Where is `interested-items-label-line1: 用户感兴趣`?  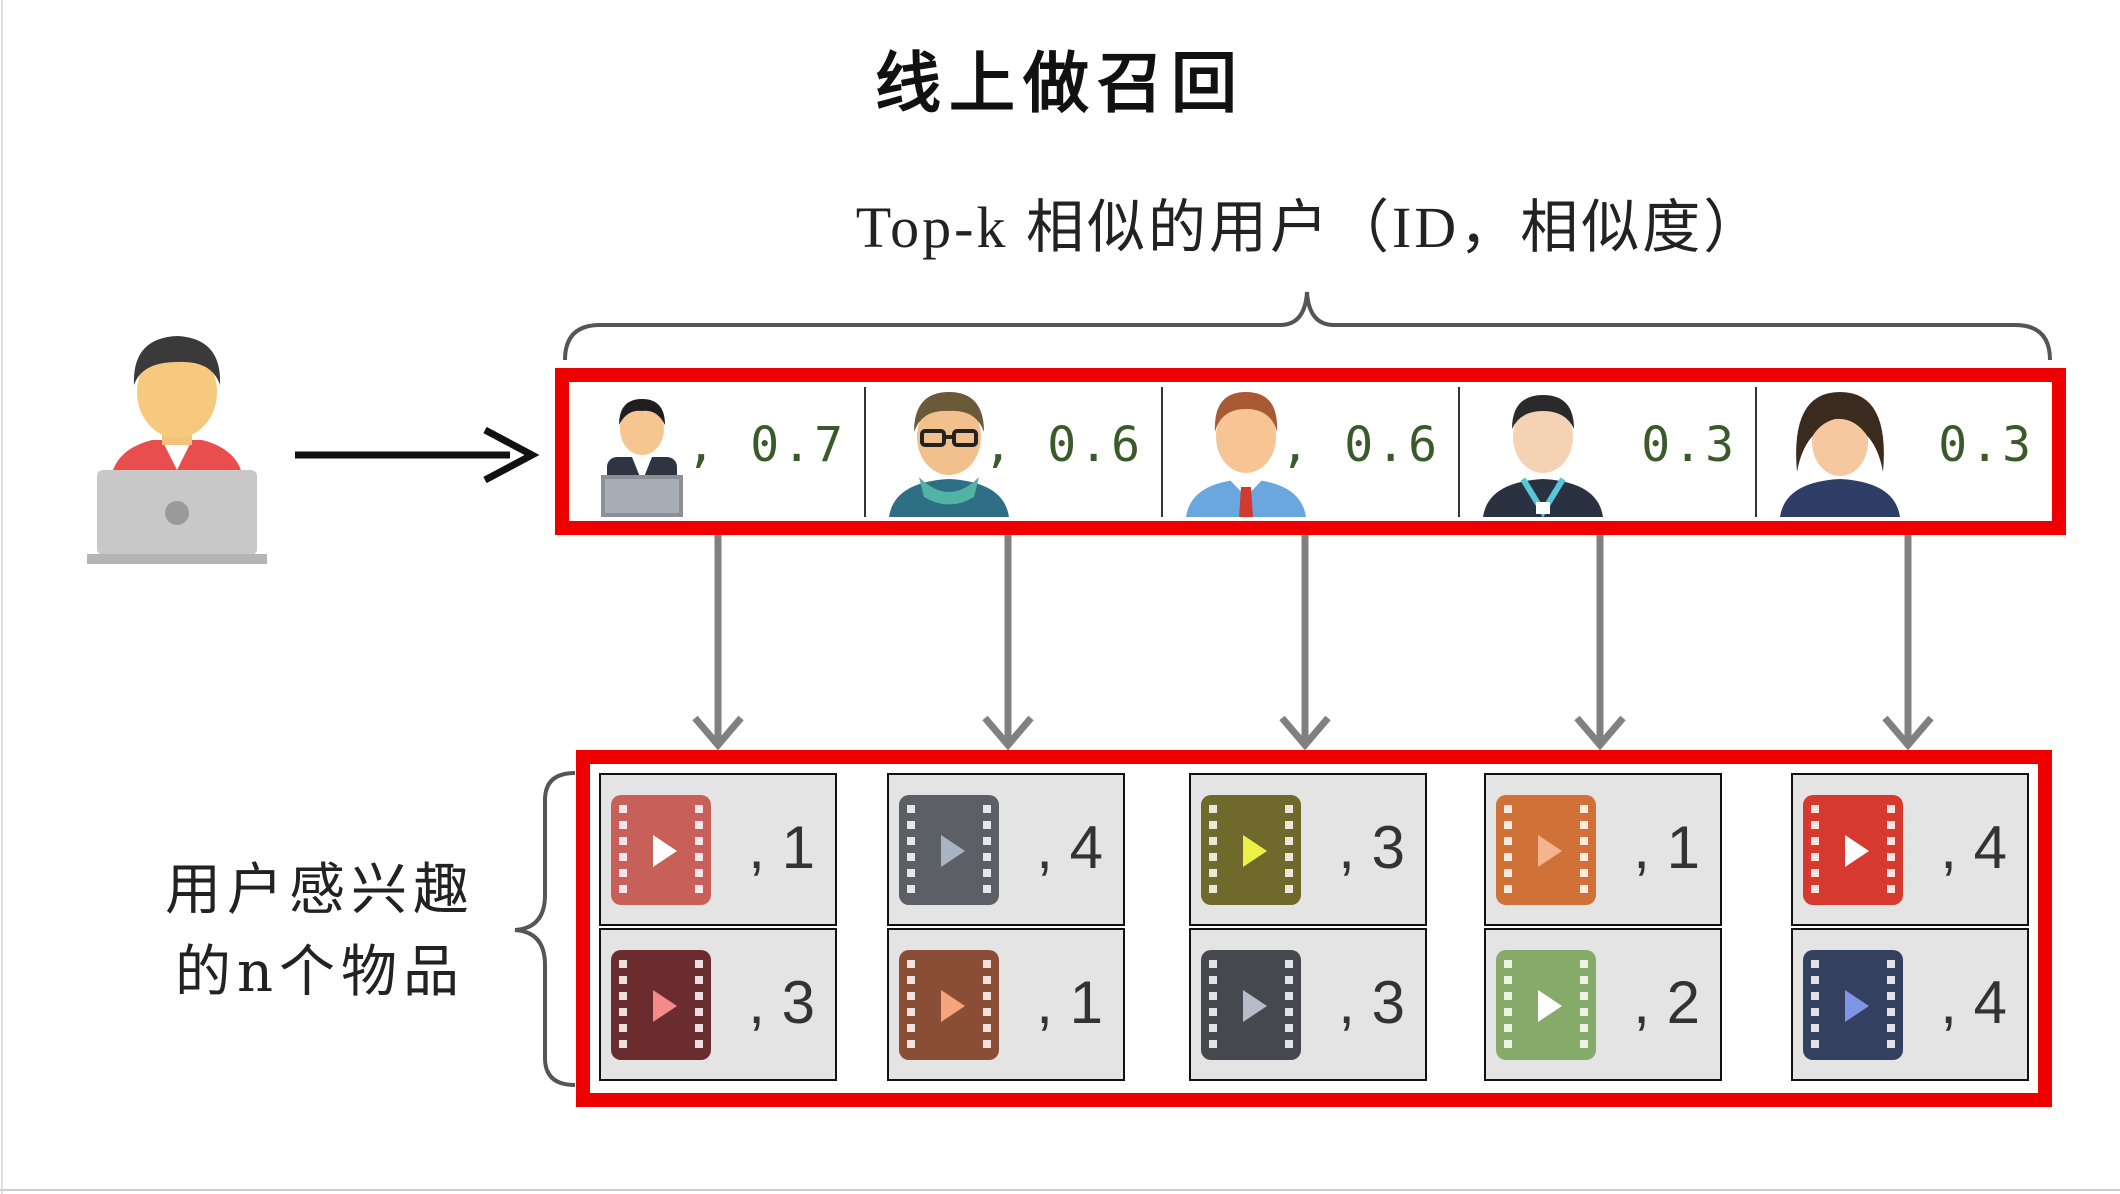 interested-items-label-line1: 用户感兴趣 is located at coordinates (320, 890).